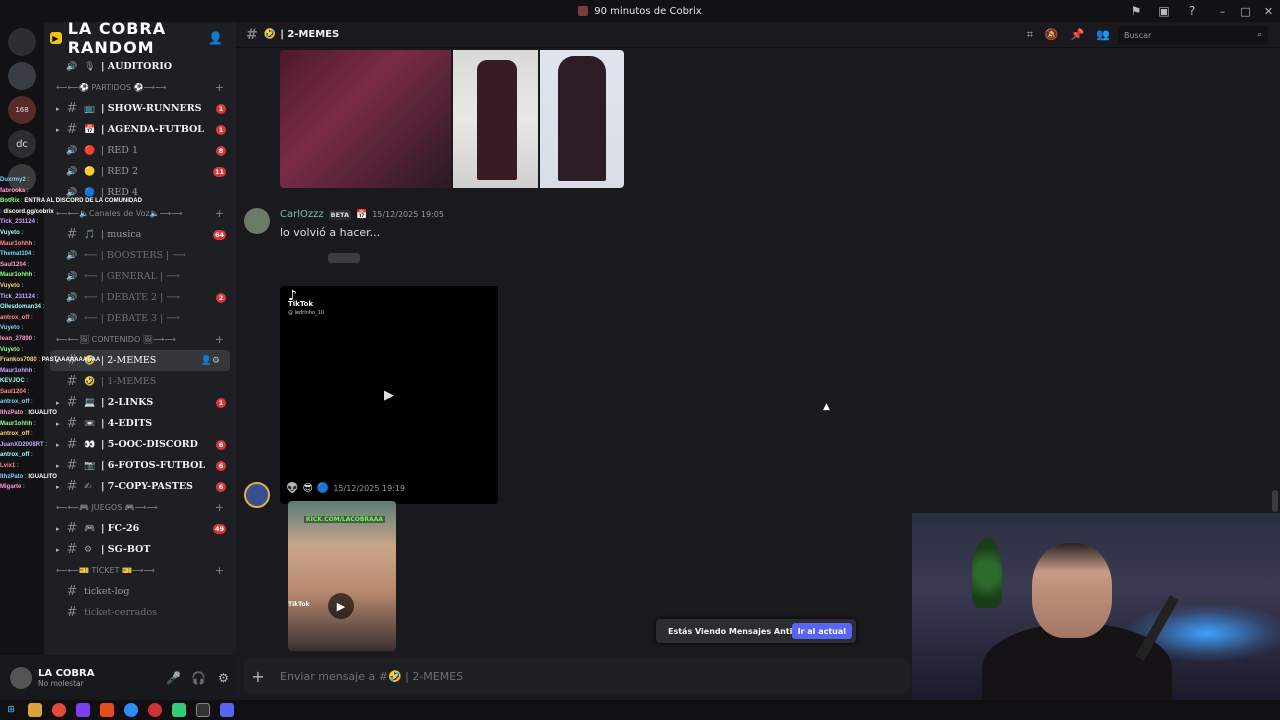 Image resolution: width=1280 pixels, height=720 pixels. I want to click on tiktok-embed: ♪ TikTok @ ledrinho_10 ▶, so click(389, 395).